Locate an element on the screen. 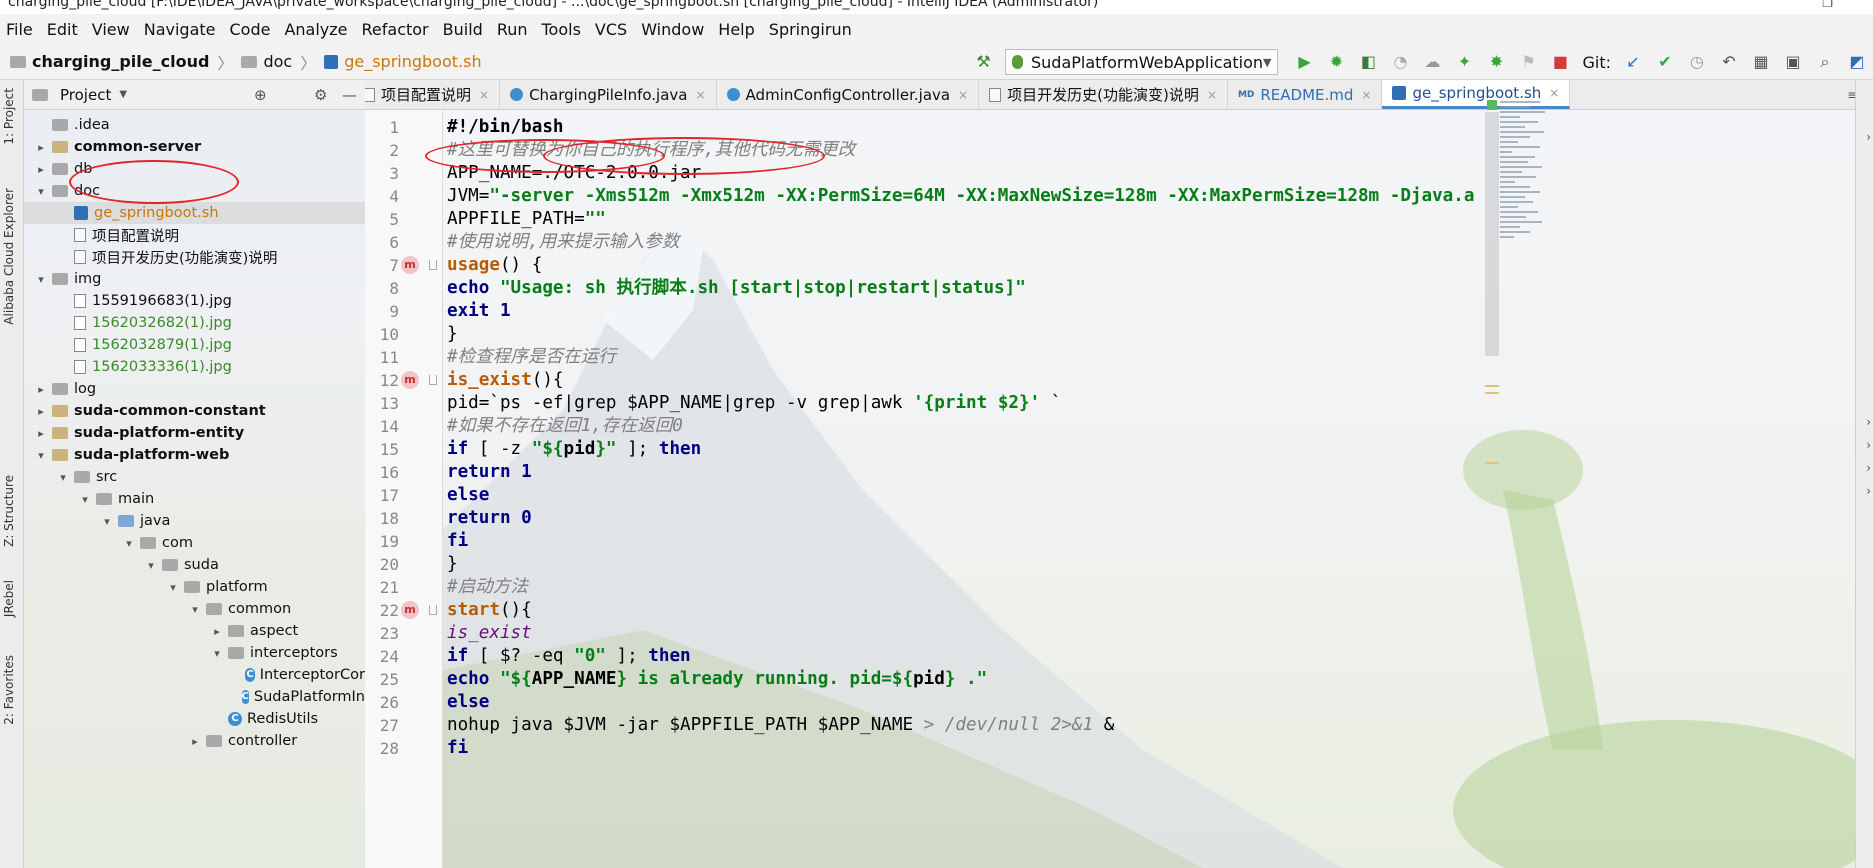  breadcrumb-folder: doc is located at coordinates (266, 61).